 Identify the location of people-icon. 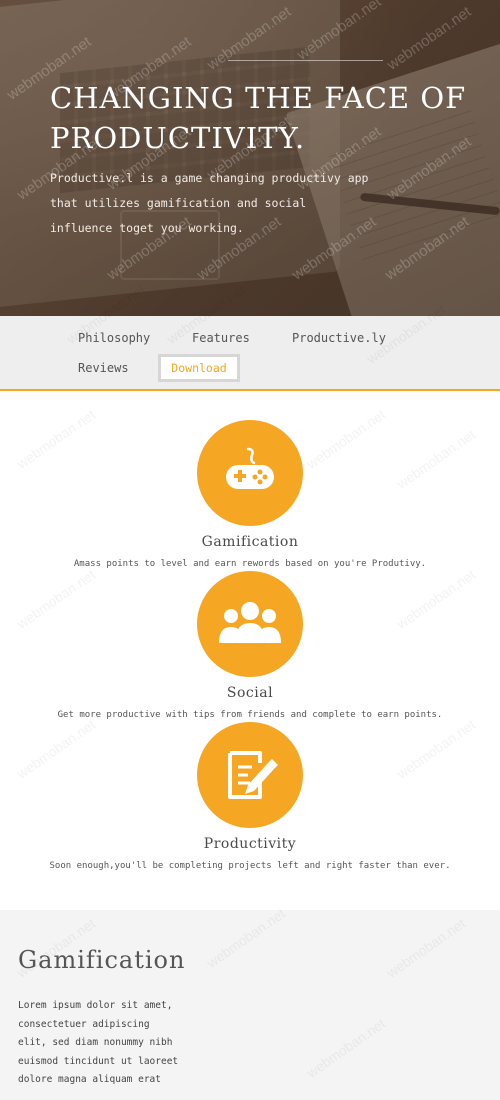
(250, 622).